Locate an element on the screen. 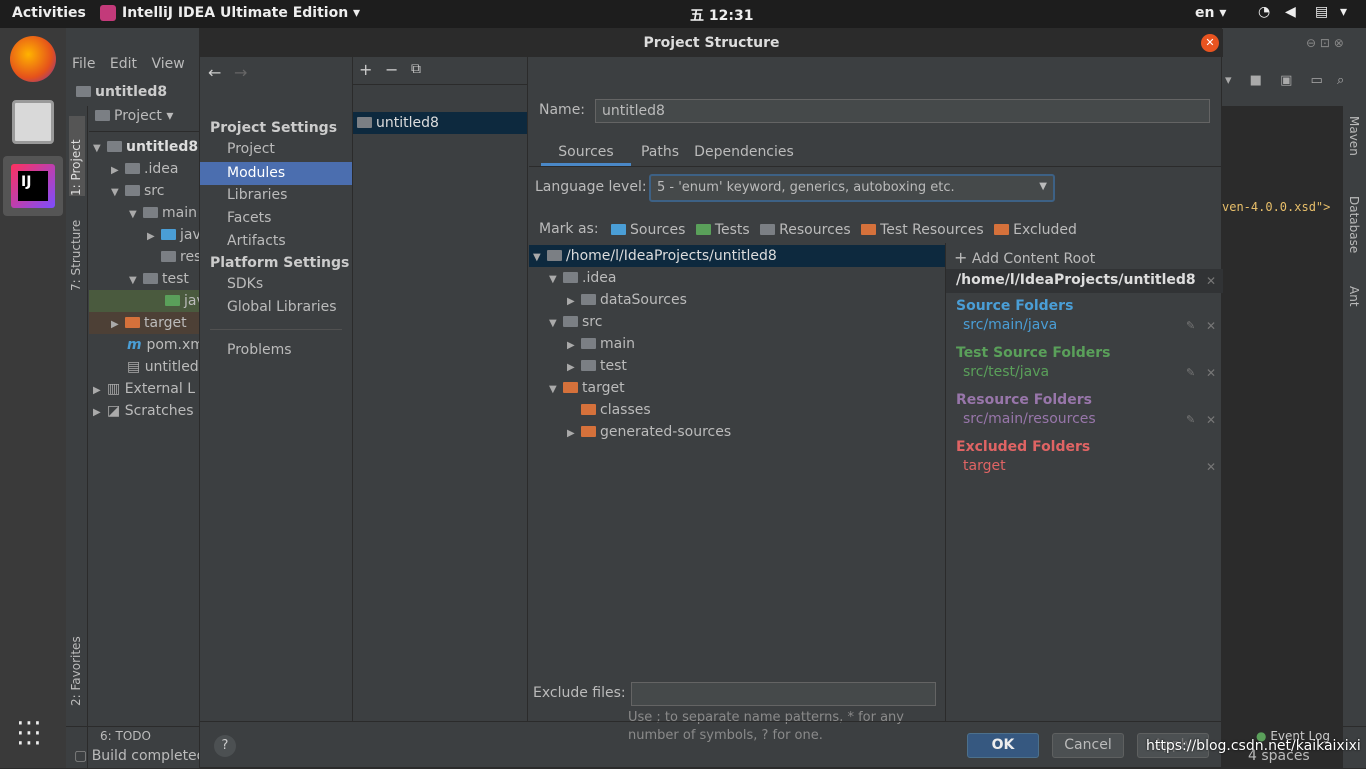 Image resolution: width=1366 pixels, height=769 pixels. tree-item: ▶ generated-sources is located at coordinates (649, 432).